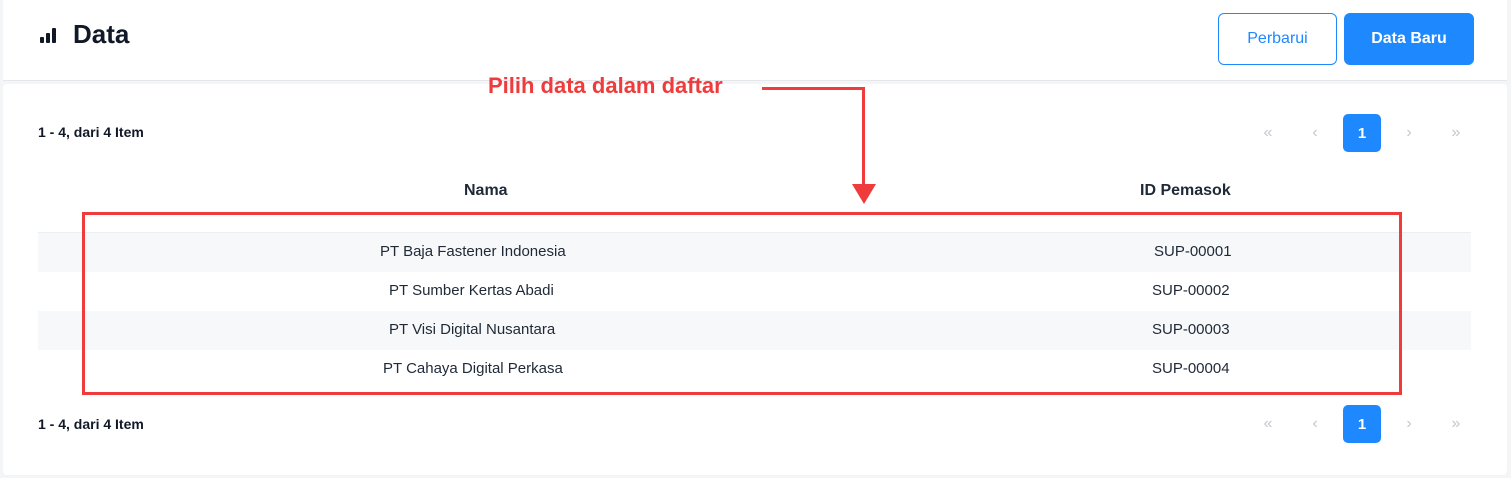 This screenshot has width=1511, height=478. I want to click on column-header-id-pemasok: ID Pemasok, so click(1185, 191).